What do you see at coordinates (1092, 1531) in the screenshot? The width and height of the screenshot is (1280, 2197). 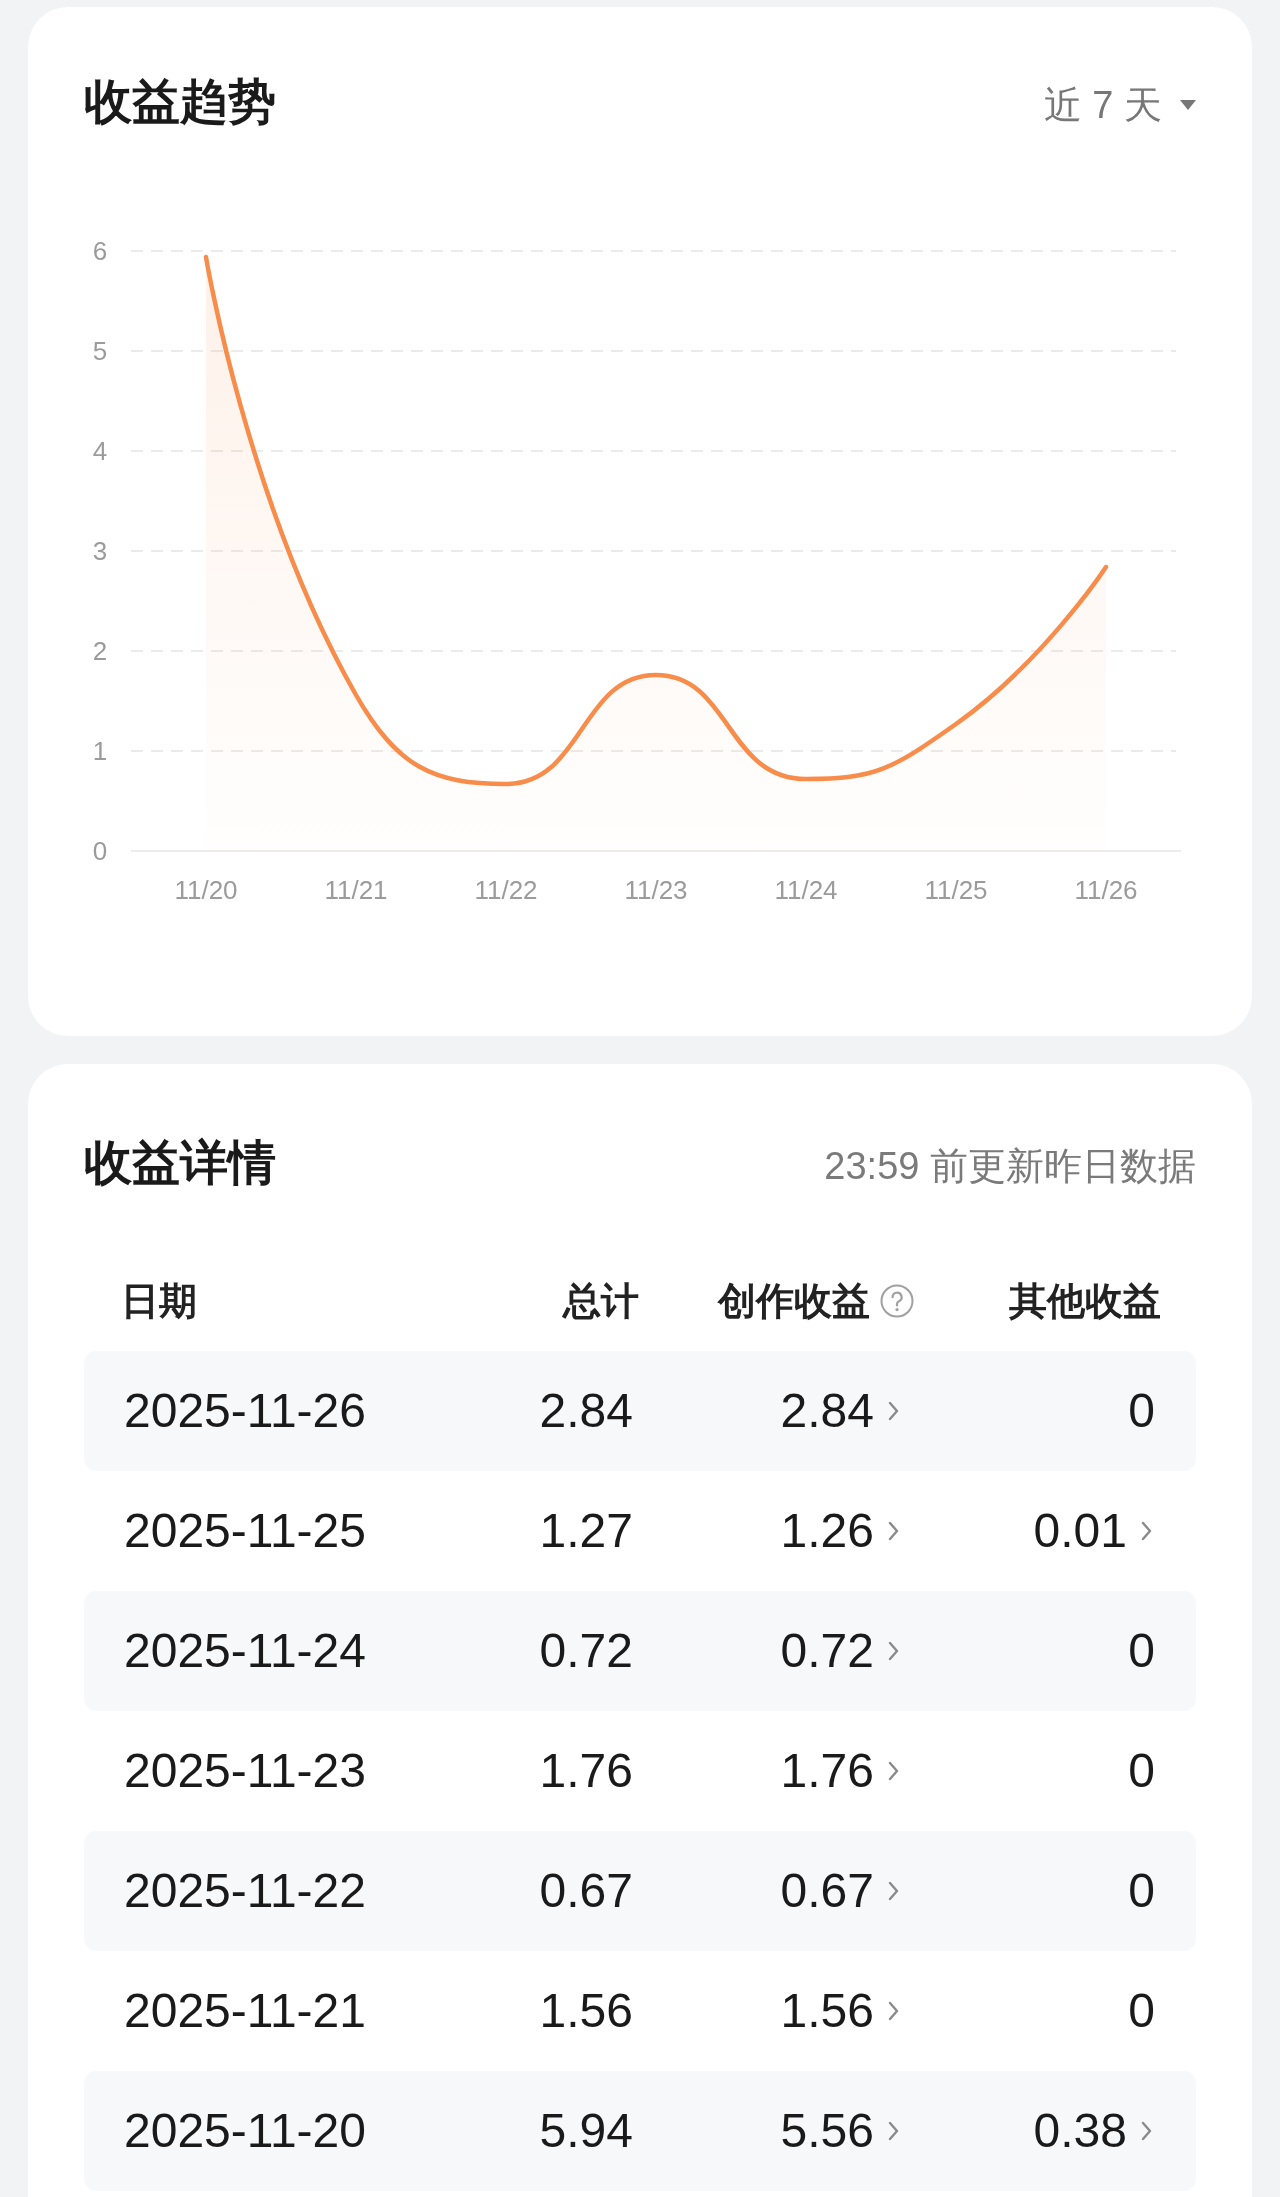 I see `income-detail-link: 0.01` at bounding box center [1092, 1531].